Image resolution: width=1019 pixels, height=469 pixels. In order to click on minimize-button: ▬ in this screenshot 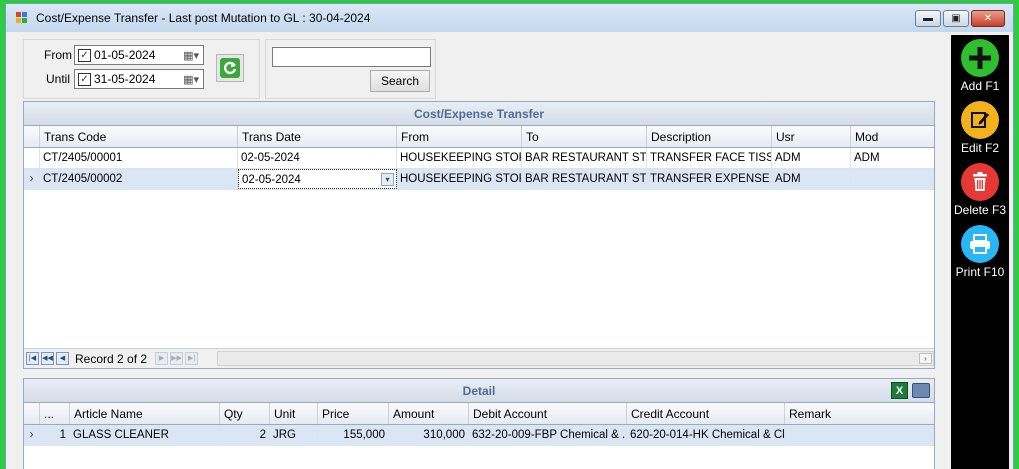, I will do `click(928, 18)`.